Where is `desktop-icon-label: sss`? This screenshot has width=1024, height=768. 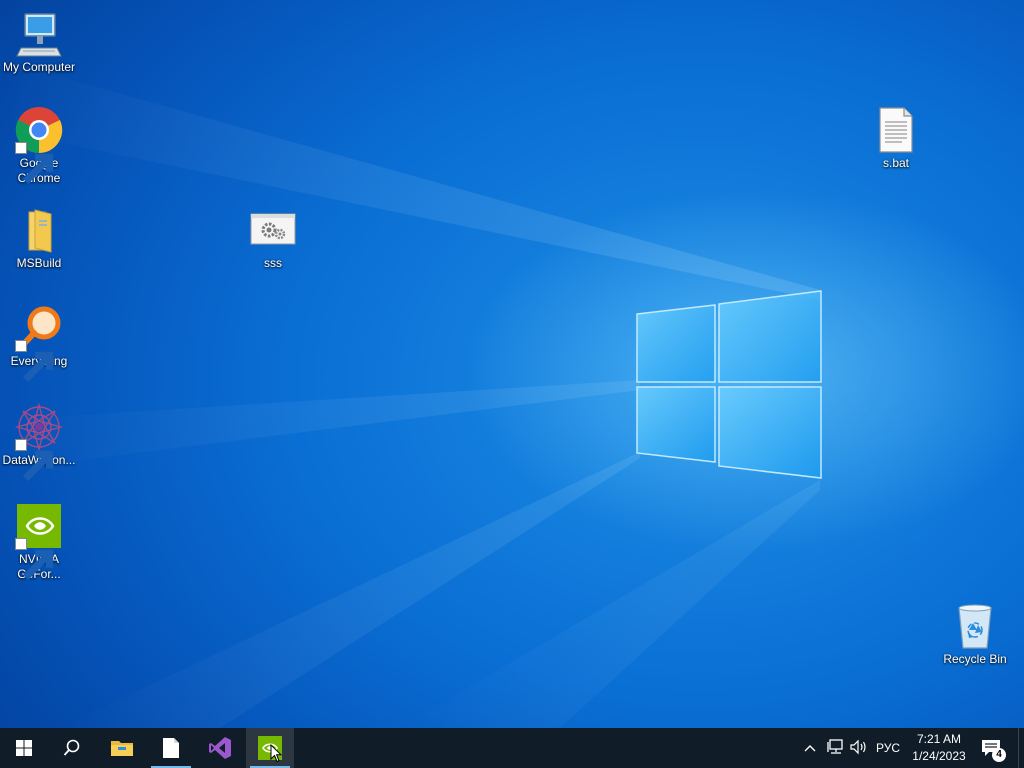 desktop-icon-label: sss is located at coordinates (273, 263).